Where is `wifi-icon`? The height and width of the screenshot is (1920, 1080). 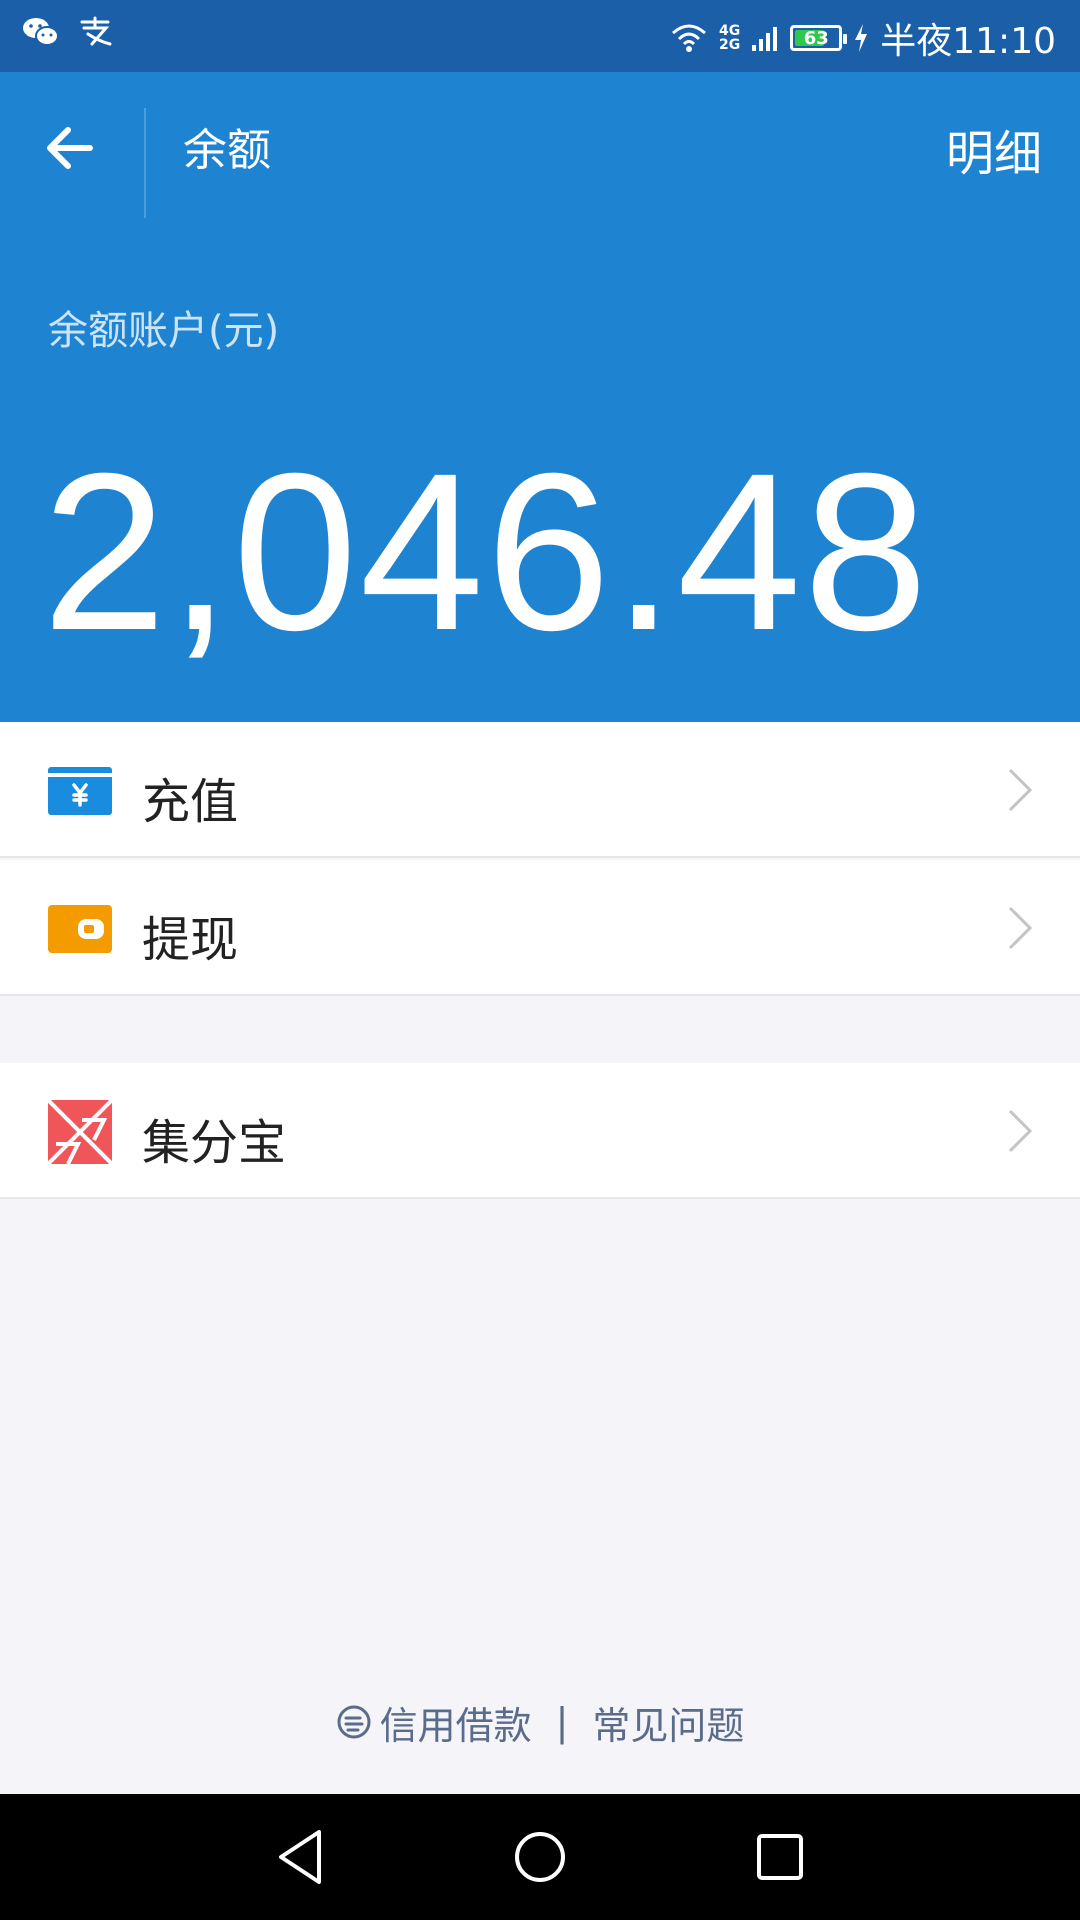
wifi-icon is located at coordinates (689, 38).